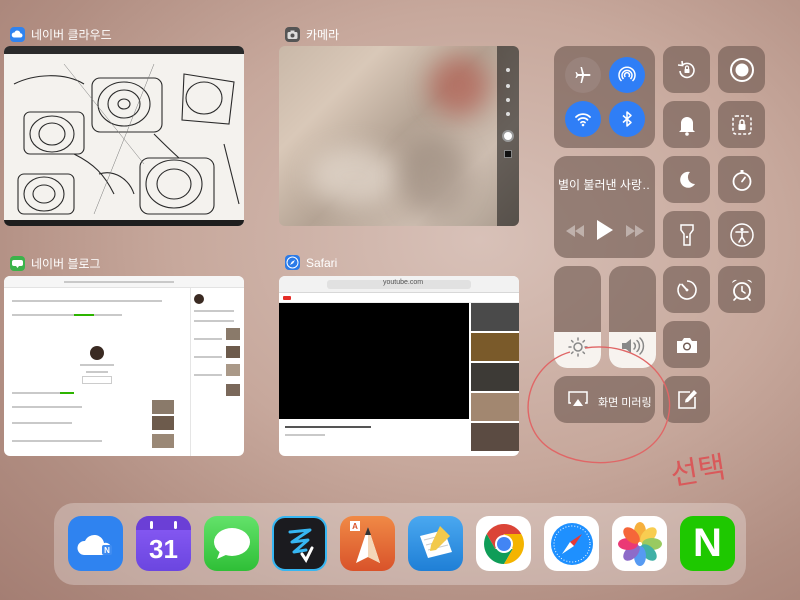 The width and height of the screenshot is (800, 600). I want to click on dock-app-messages, so click(231, 543).